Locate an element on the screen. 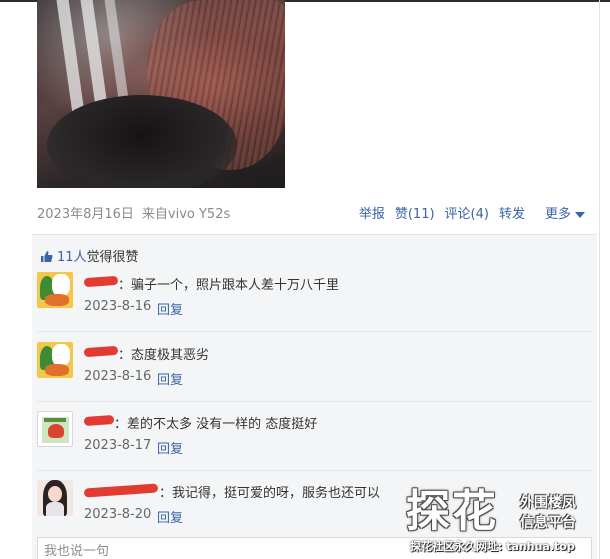 This screenshot has height=559, width=610. comment-date: 2023-8-20 is located at coordinates (118, 514).